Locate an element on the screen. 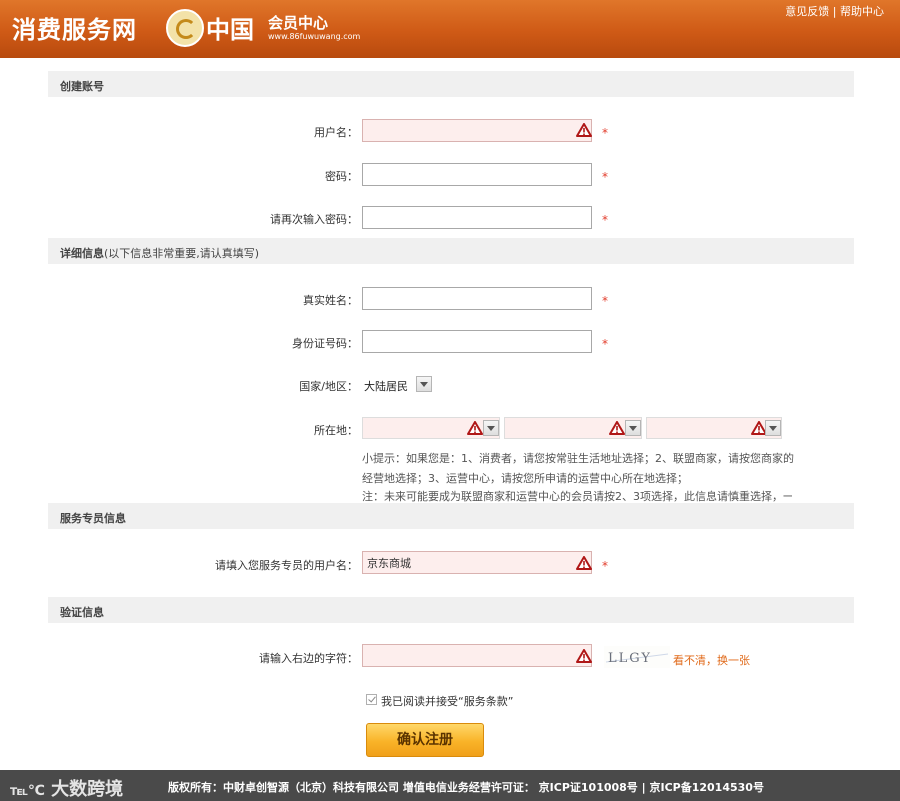  section-details: 详细信息(以下信息非常重要,请认真填写) is located at coordinates (451, 251).